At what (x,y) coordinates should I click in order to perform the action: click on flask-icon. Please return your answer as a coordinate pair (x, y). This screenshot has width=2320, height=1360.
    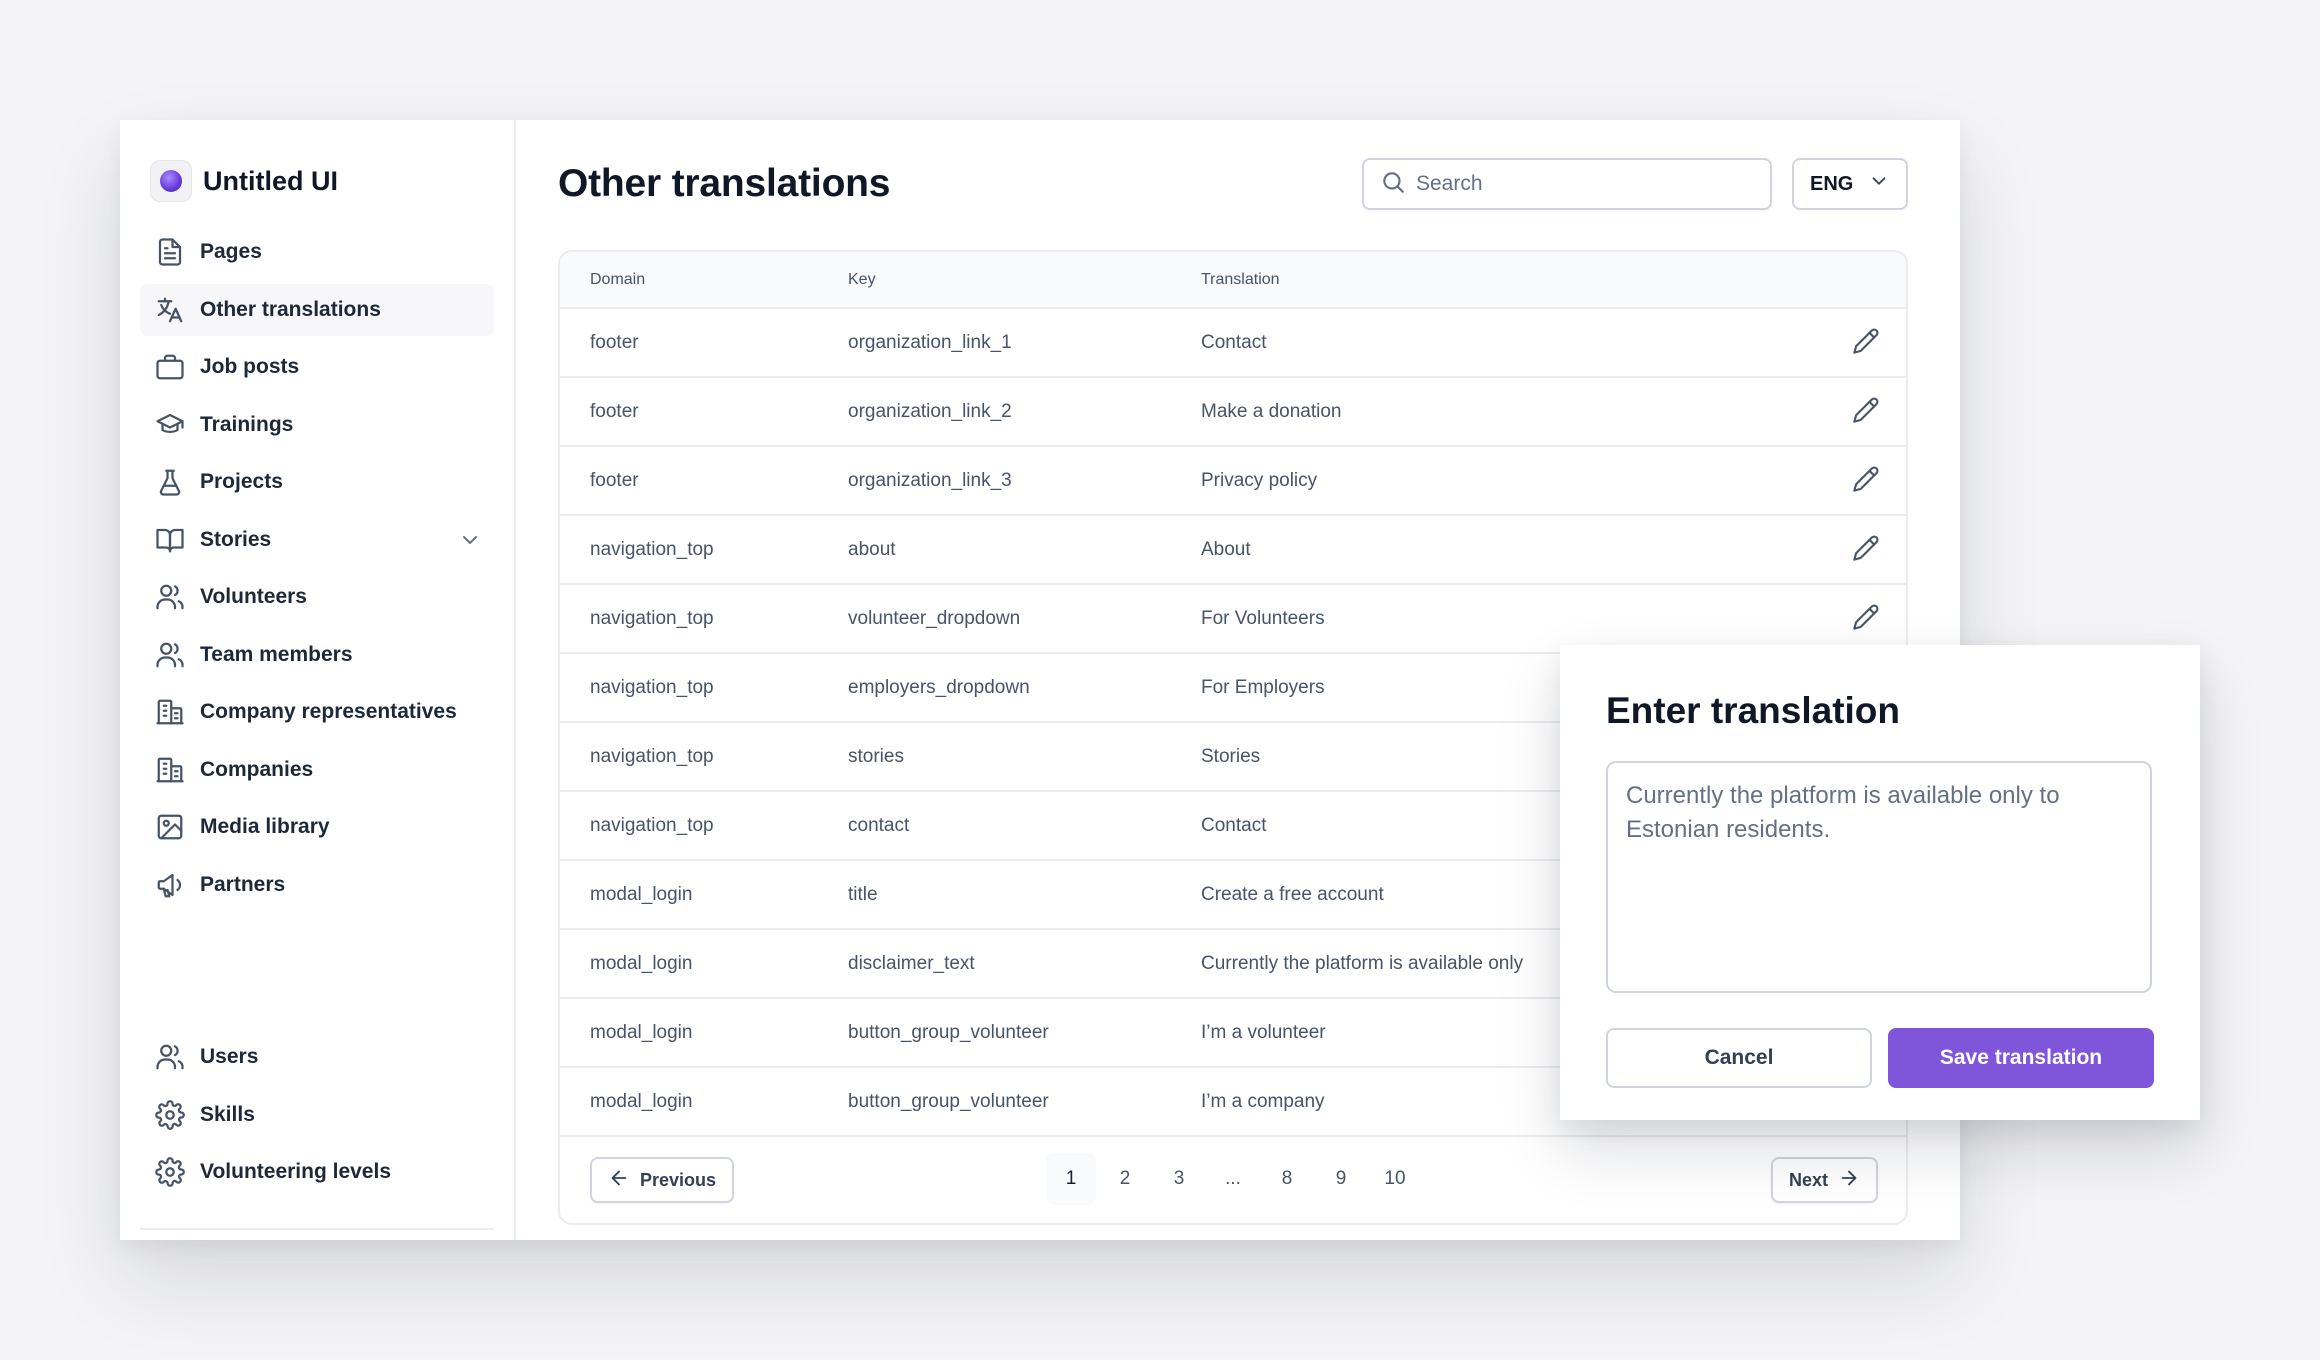
    Looking at the image, I should click on (170, 482).